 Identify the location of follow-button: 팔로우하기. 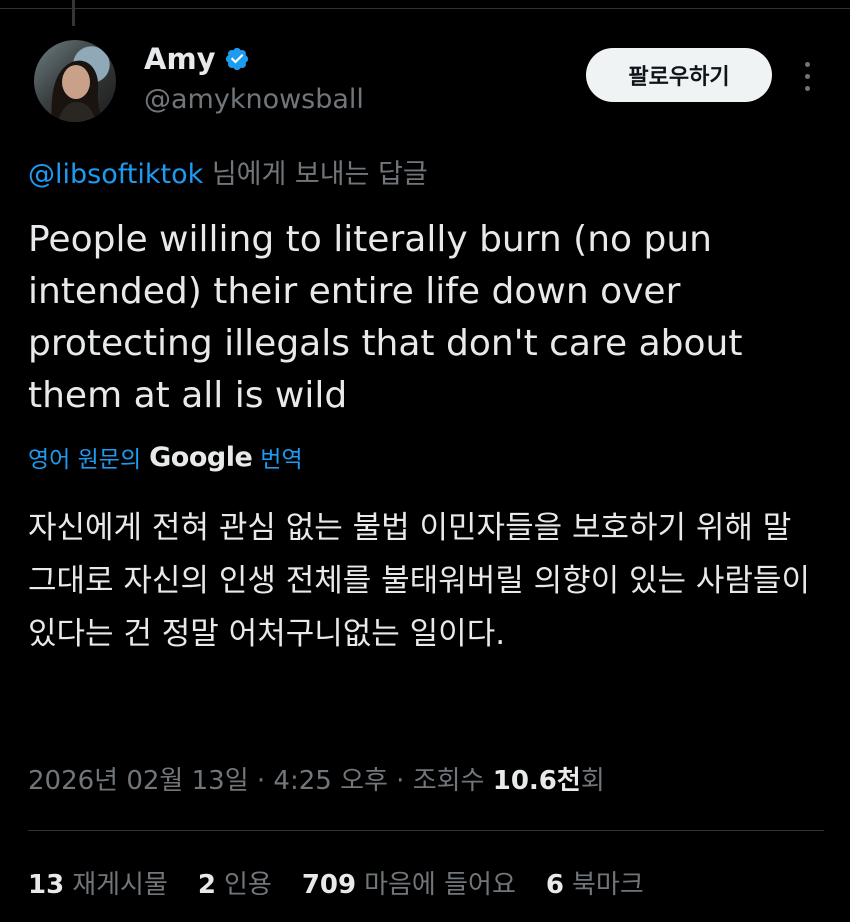
(679, 75).